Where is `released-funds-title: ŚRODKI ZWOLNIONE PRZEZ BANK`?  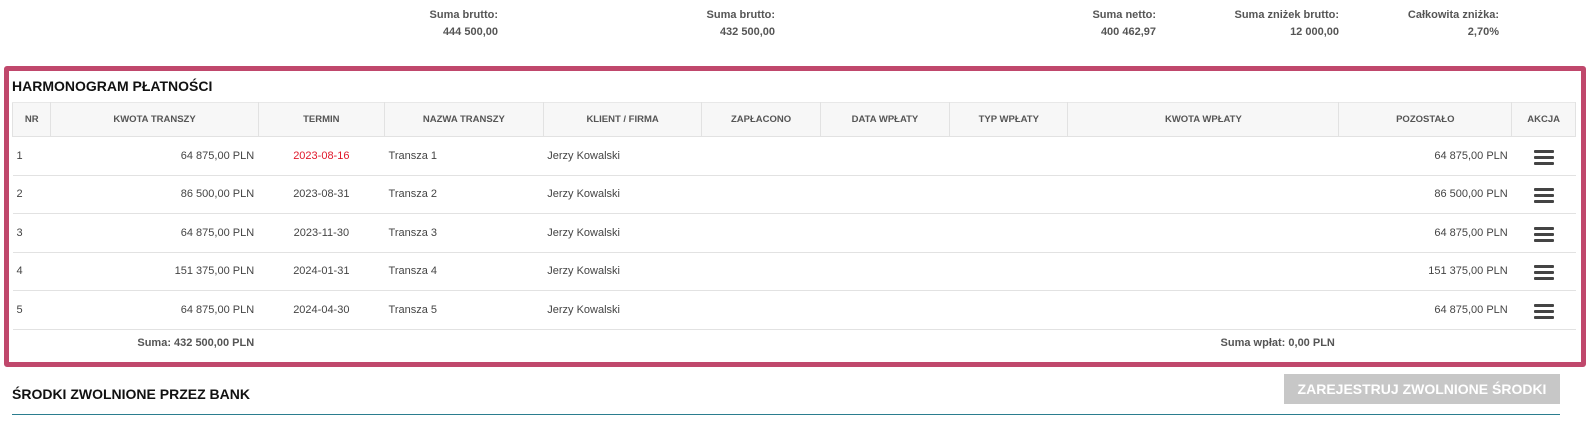 released-funds-title: ŚRODKI ZWOLNIONE PRZEZ BANK is located at coordinates (131, 394).